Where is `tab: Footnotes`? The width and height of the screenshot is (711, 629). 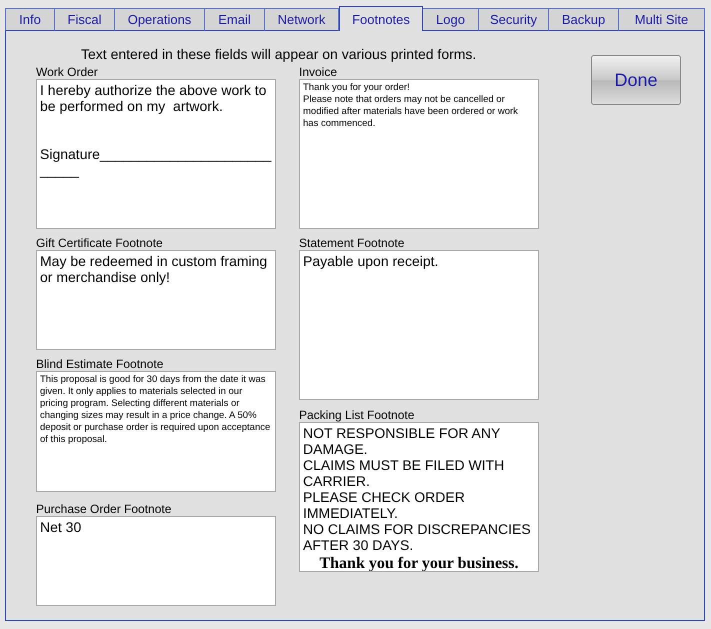
tab: Footnotes is located at coordinates (381, 18).